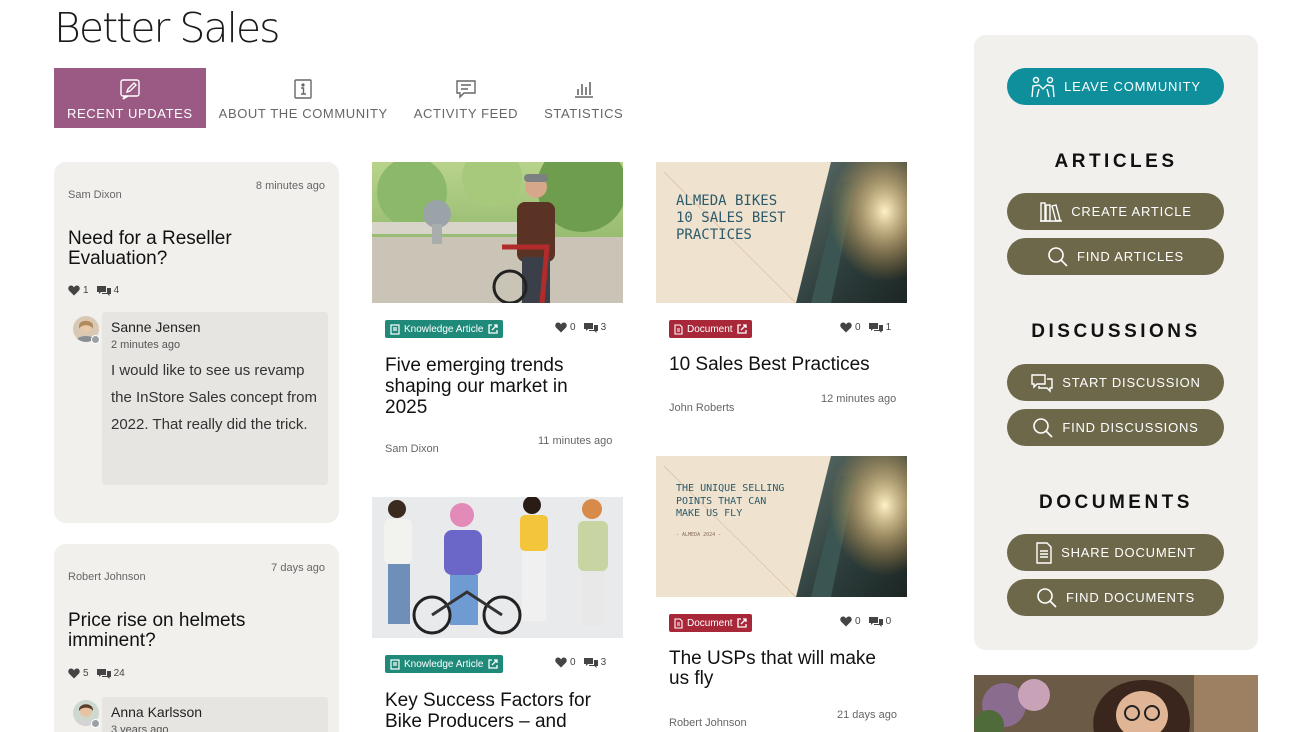 Image resolution: width=1302 pixels, height=732 pixels. Describe the element at coordinates (1132, 86) in the screenshot. I see `button-label: LEAVE COMMUNITY` at that location.